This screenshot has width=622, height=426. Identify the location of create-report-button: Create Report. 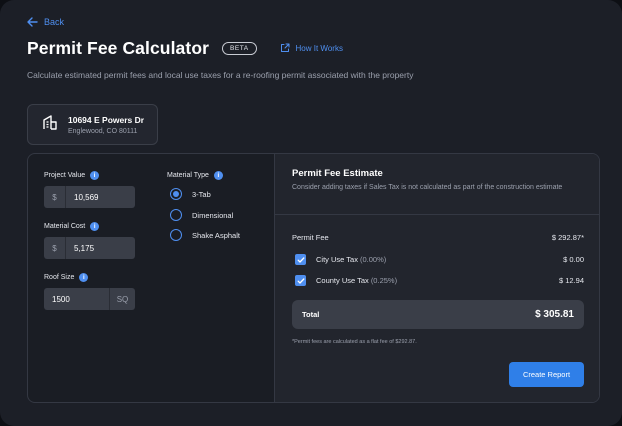
(546, 374).